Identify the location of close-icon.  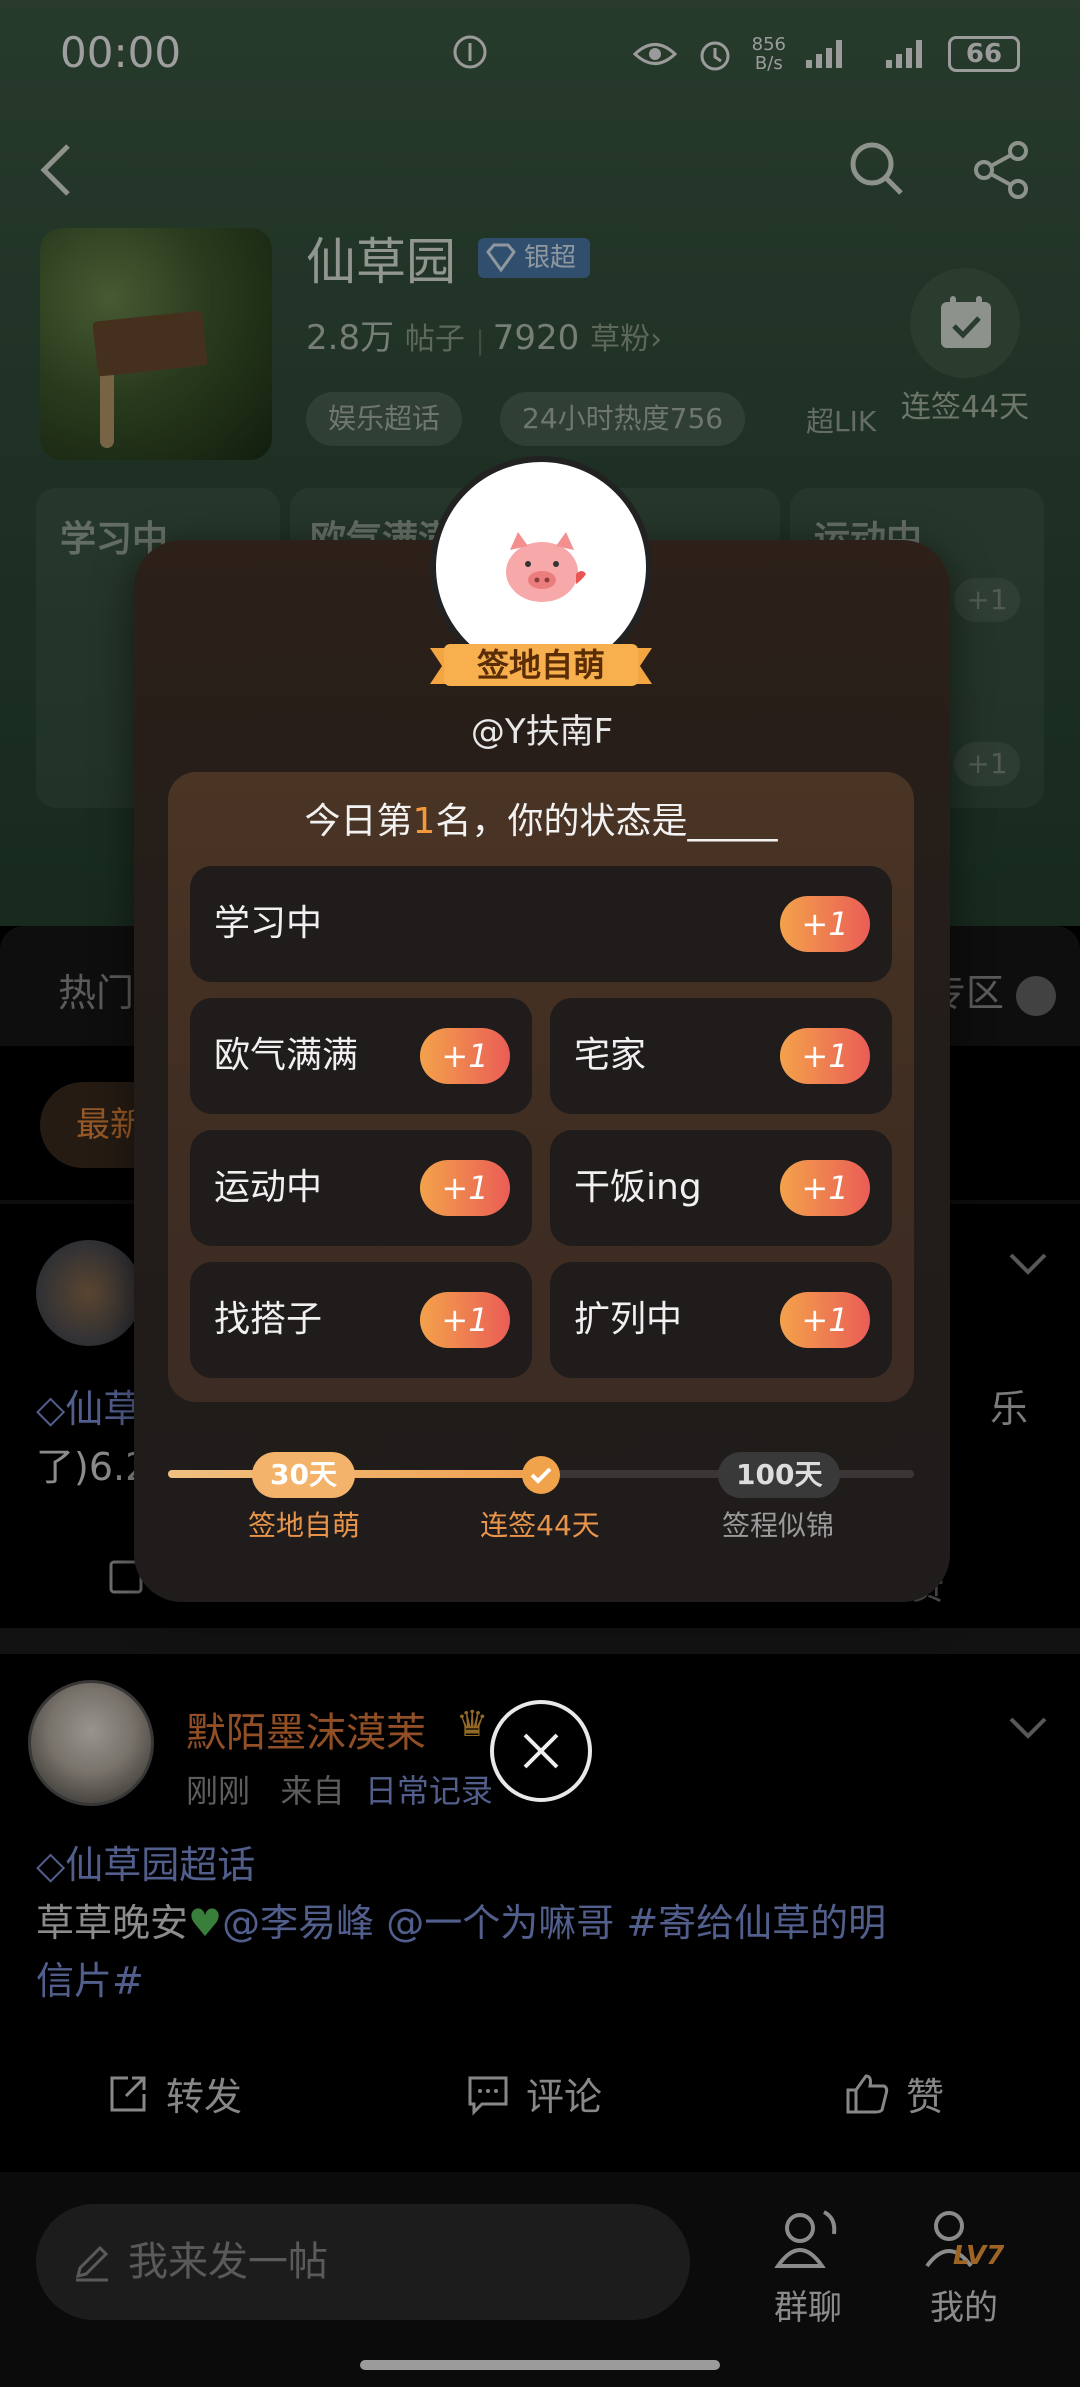
(541, 1751).